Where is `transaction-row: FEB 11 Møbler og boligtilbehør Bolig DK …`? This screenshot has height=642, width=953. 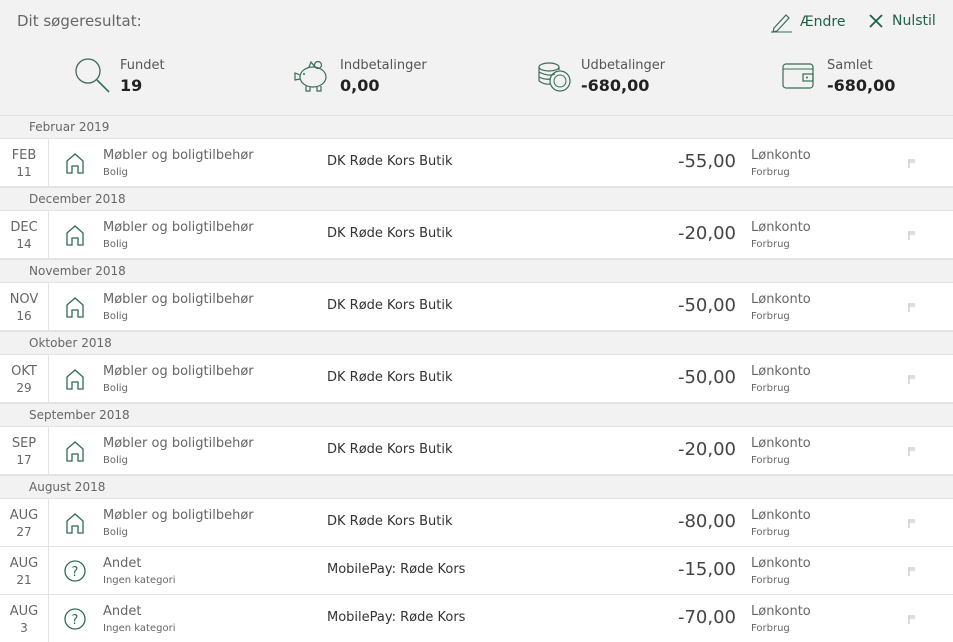 transaction-row: FEB 11 Møbler og boligtilbehør Bolig DK … is located at coordinates (476, 163).